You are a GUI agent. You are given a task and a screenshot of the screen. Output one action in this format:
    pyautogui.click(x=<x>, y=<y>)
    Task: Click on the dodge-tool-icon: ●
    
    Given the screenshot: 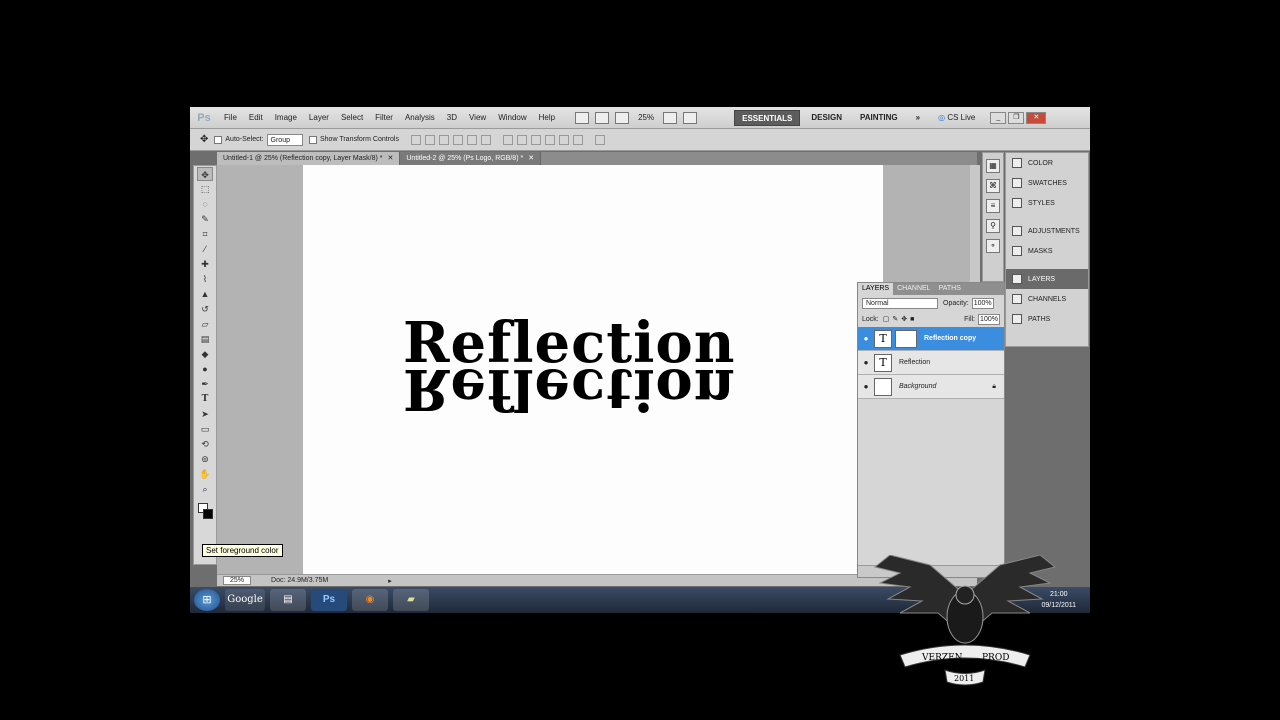 What is the action you would take?
    pyautogui.click(x=205, y=369)
    